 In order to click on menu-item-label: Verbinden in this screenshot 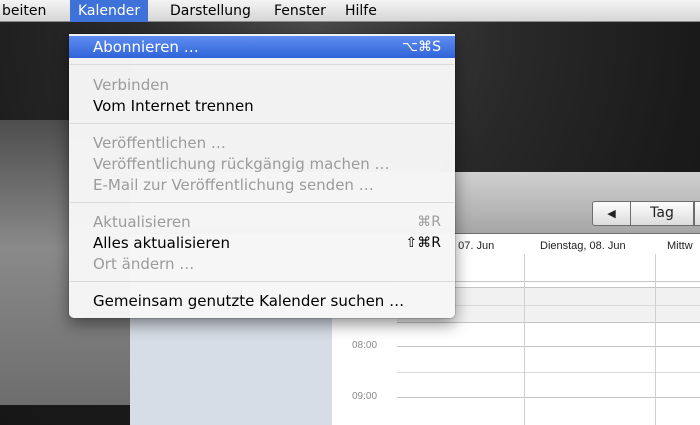, I will do `click(131, 85)`.